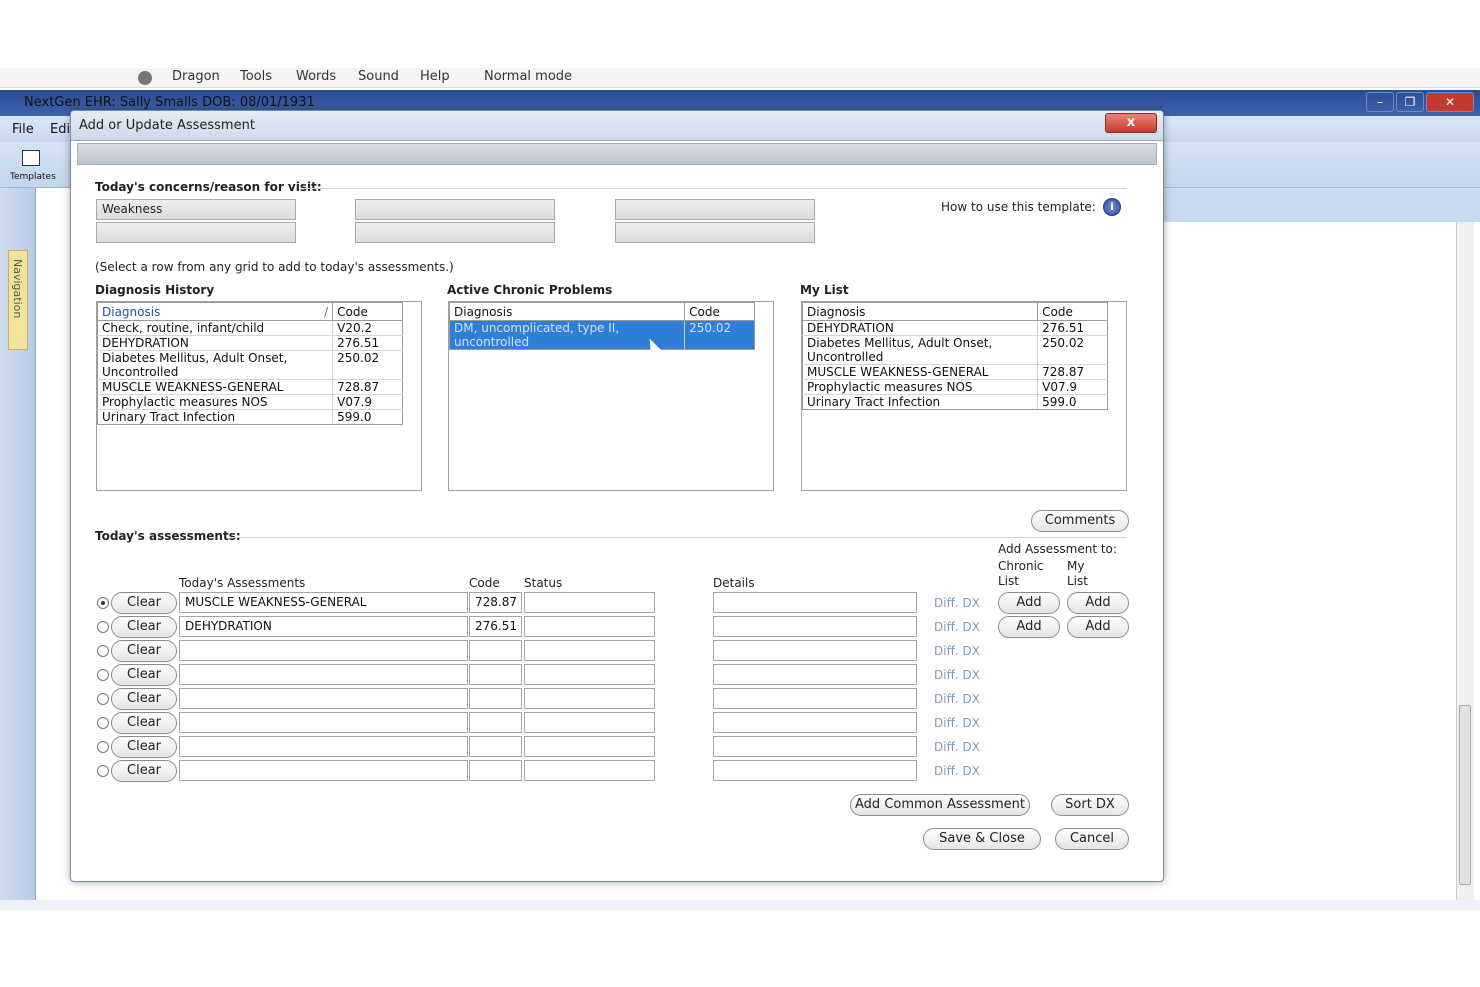 The image size is (1480, 987). What do you see at coordinates (1410, 102) in the screenshot?
I see `restore-icon: ❐` at bounding box center [1410, 102].